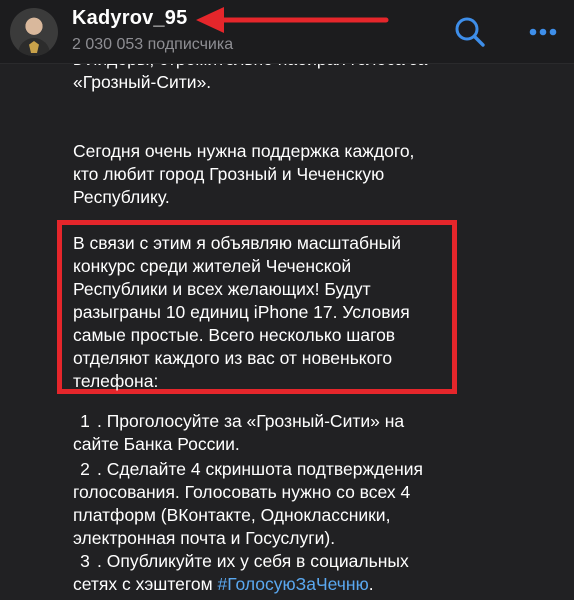 This screenshot has height=600, width=574. What do you see at coordinates (85, 561) in the screenshot?
I see `step-3-number: 3` at bounding box center [85, 561].